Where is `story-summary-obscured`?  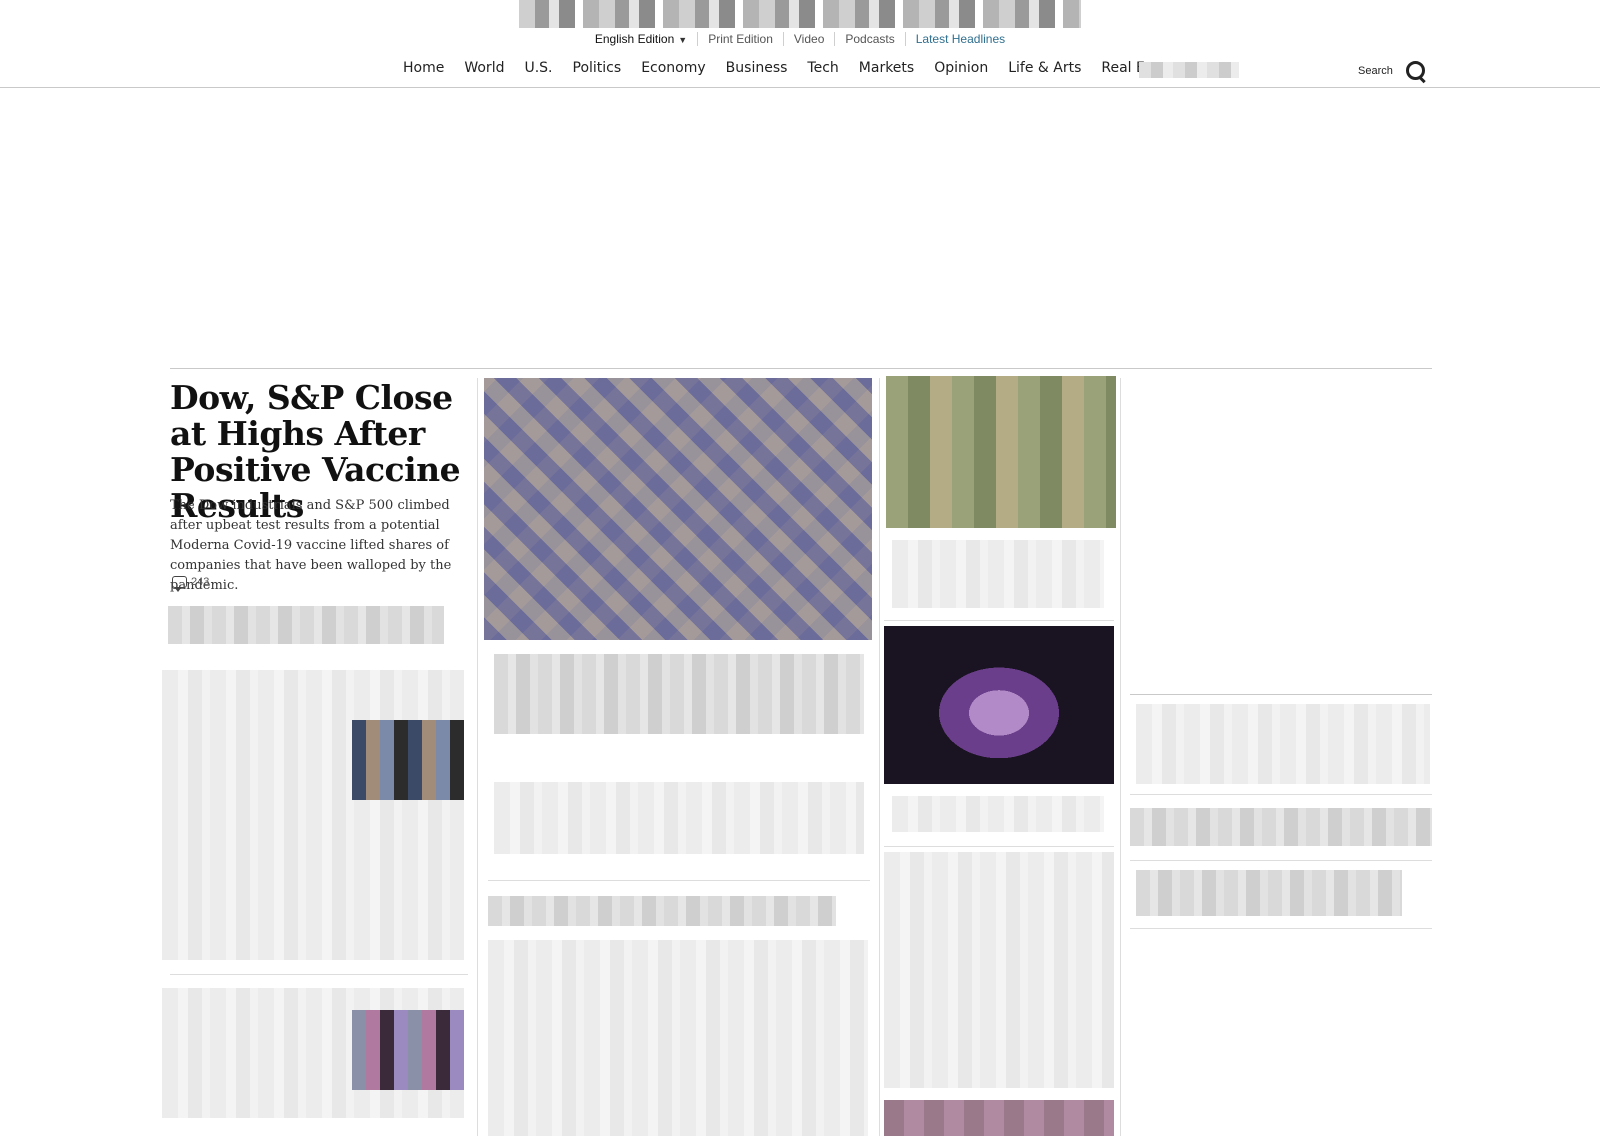 story-summary-obscured is located at coordinates (678, 1038).